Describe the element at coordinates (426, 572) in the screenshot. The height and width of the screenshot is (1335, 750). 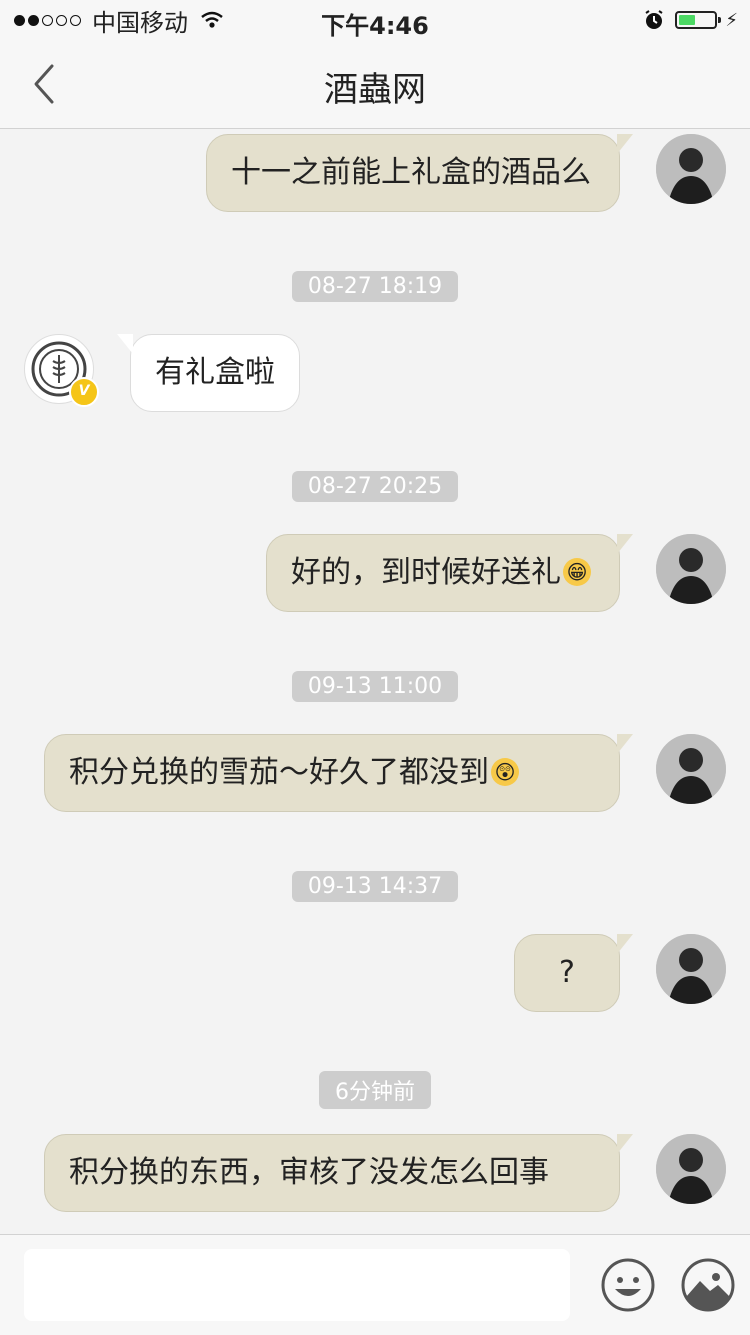
I see `message-text: 好的，到时候好送礼` at that location.